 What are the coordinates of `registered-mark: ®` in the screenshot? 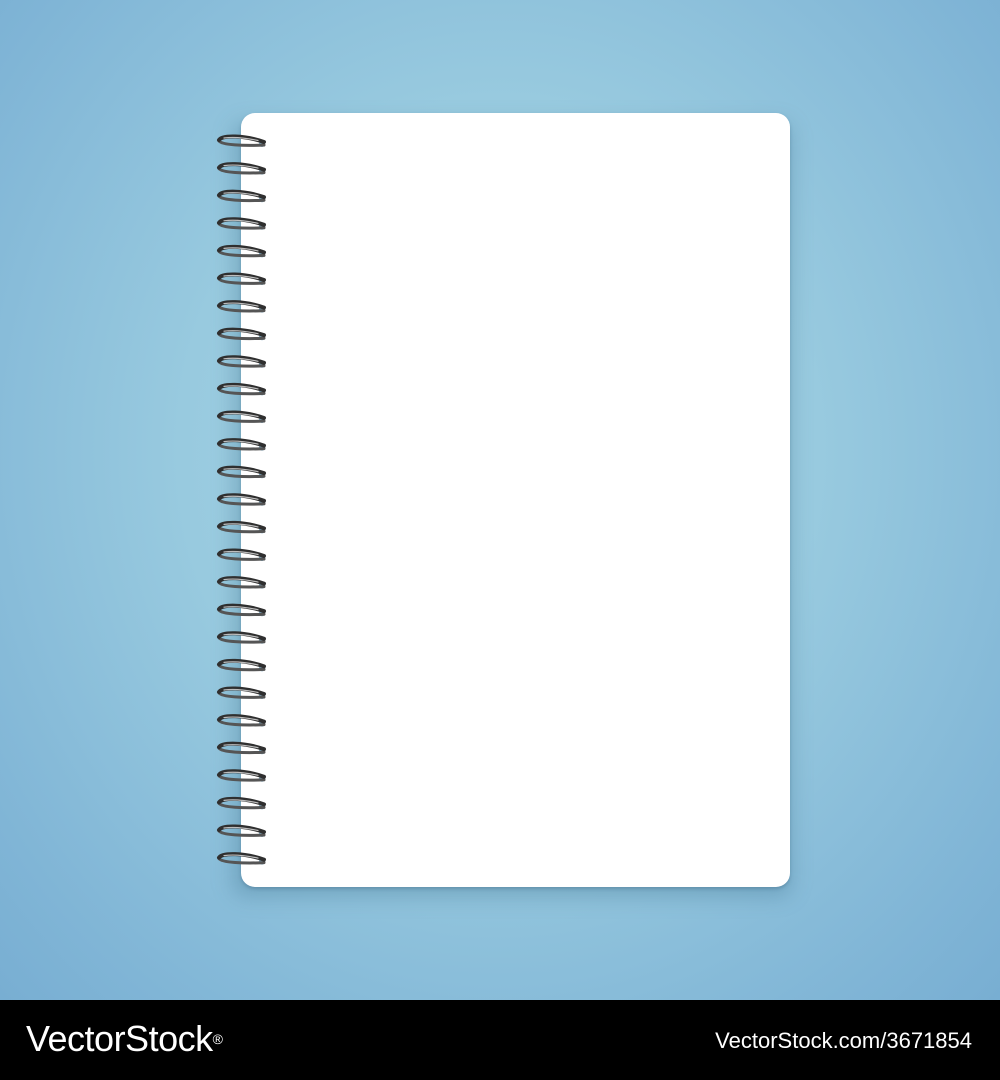 It's located at (217, 1039).